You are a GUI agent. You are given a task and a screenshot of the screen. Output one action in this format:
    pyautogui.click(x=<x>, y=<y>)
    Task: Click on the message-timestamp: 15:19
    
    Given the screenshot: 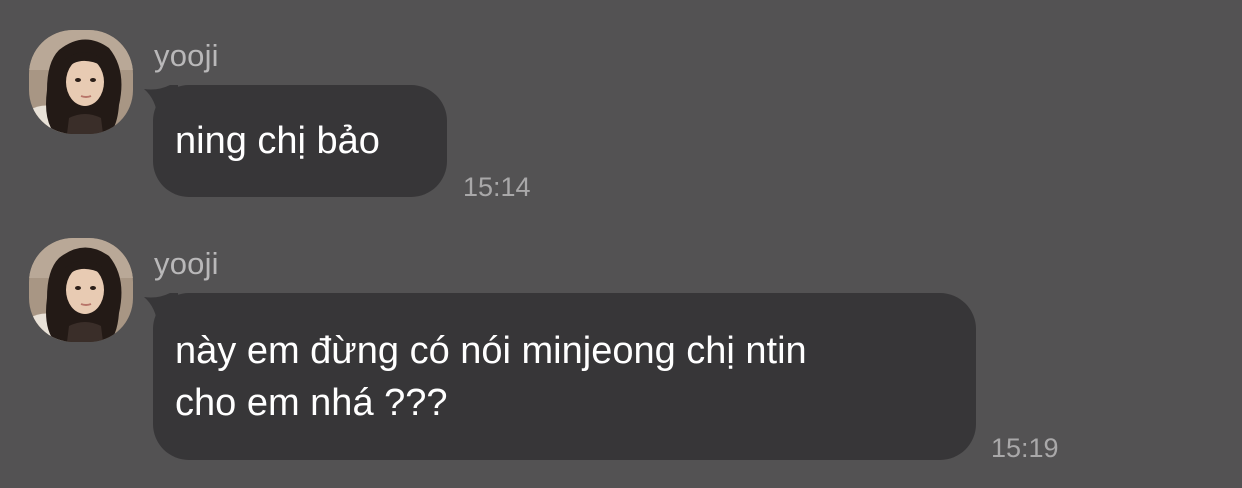 What is the action you would take?
    pyautogui.click(x=1025, y=448)
    